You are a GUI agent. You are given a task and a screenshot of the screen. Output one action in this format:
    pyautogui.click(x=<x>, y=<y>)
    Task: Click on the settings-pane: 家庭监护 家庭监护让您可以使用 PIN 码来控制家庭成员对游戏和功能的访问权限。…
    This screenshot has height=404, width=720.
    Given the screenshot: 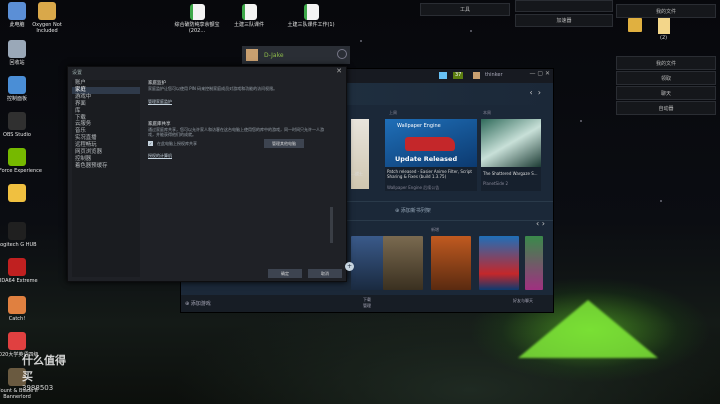 What is the action you would take?
    pyautogui.click(x=243, y=179)
    